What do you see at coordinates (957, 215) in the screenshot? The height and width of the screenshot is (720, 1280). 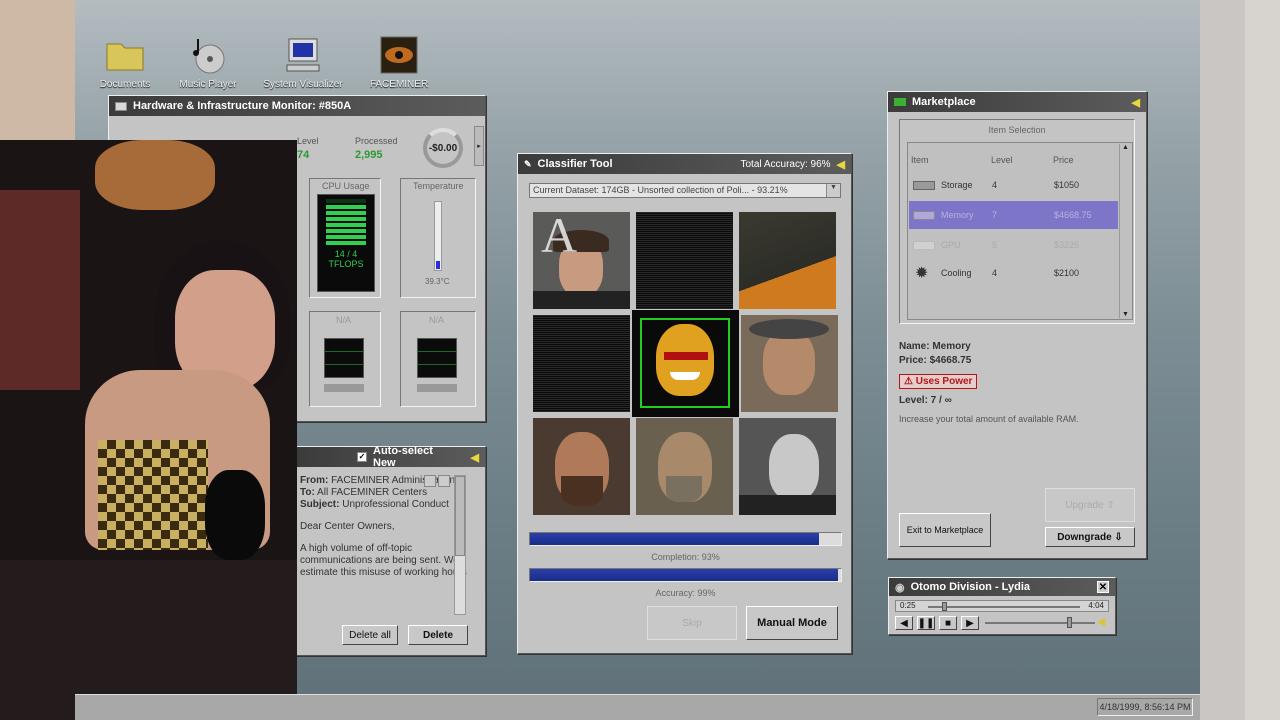 I see `item-name: Memory` at bounding box center [957, 215].